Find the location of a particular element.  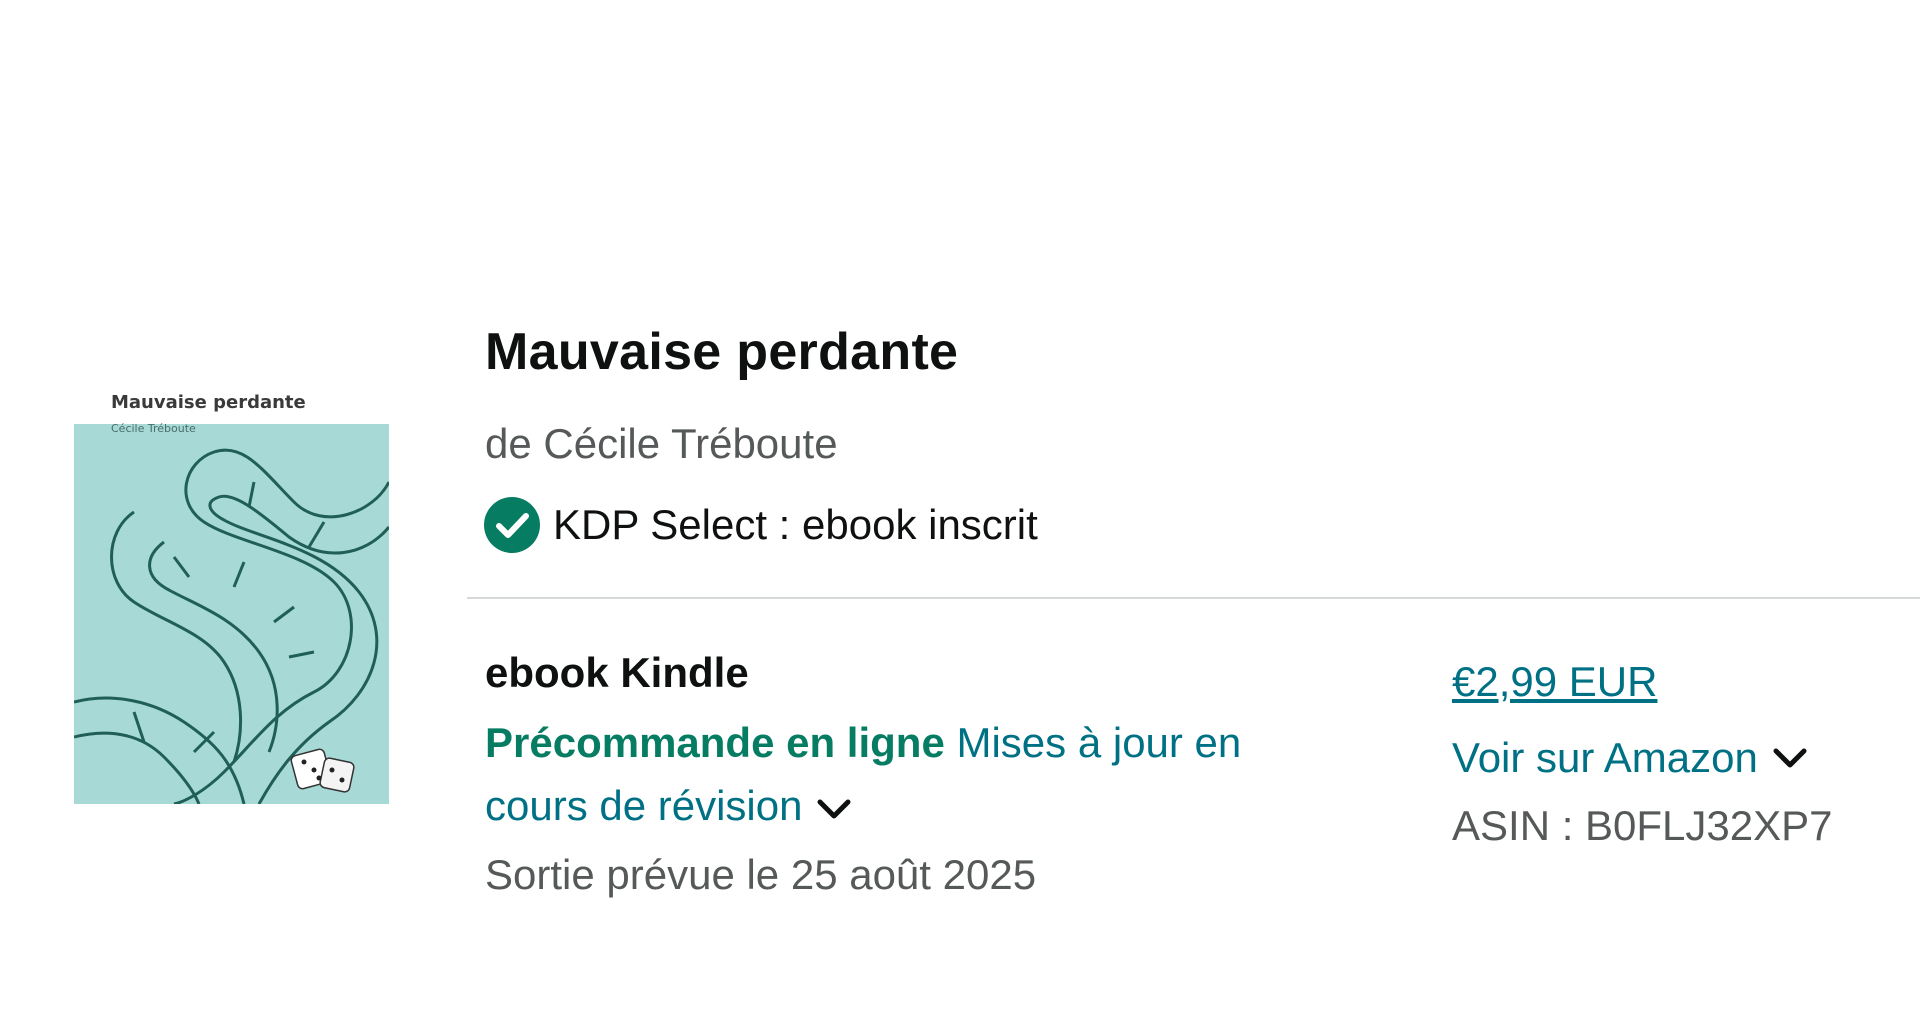

kdp-select-status: KDP Select : ebook inscrit is located at coordinates (760, 525).